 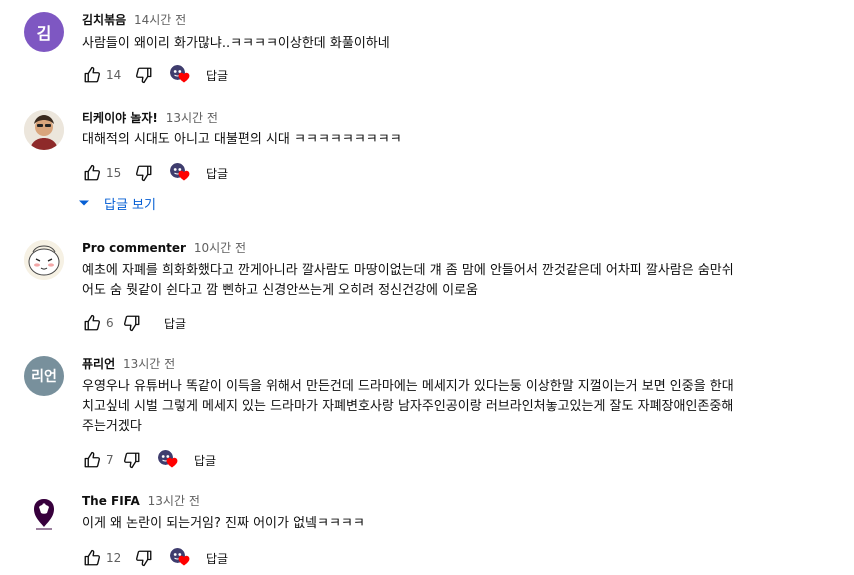 What do you see at coordinates (84, 203) in the screenshot?
I see `chevron-down-icon` at bounding box center [84, 203].